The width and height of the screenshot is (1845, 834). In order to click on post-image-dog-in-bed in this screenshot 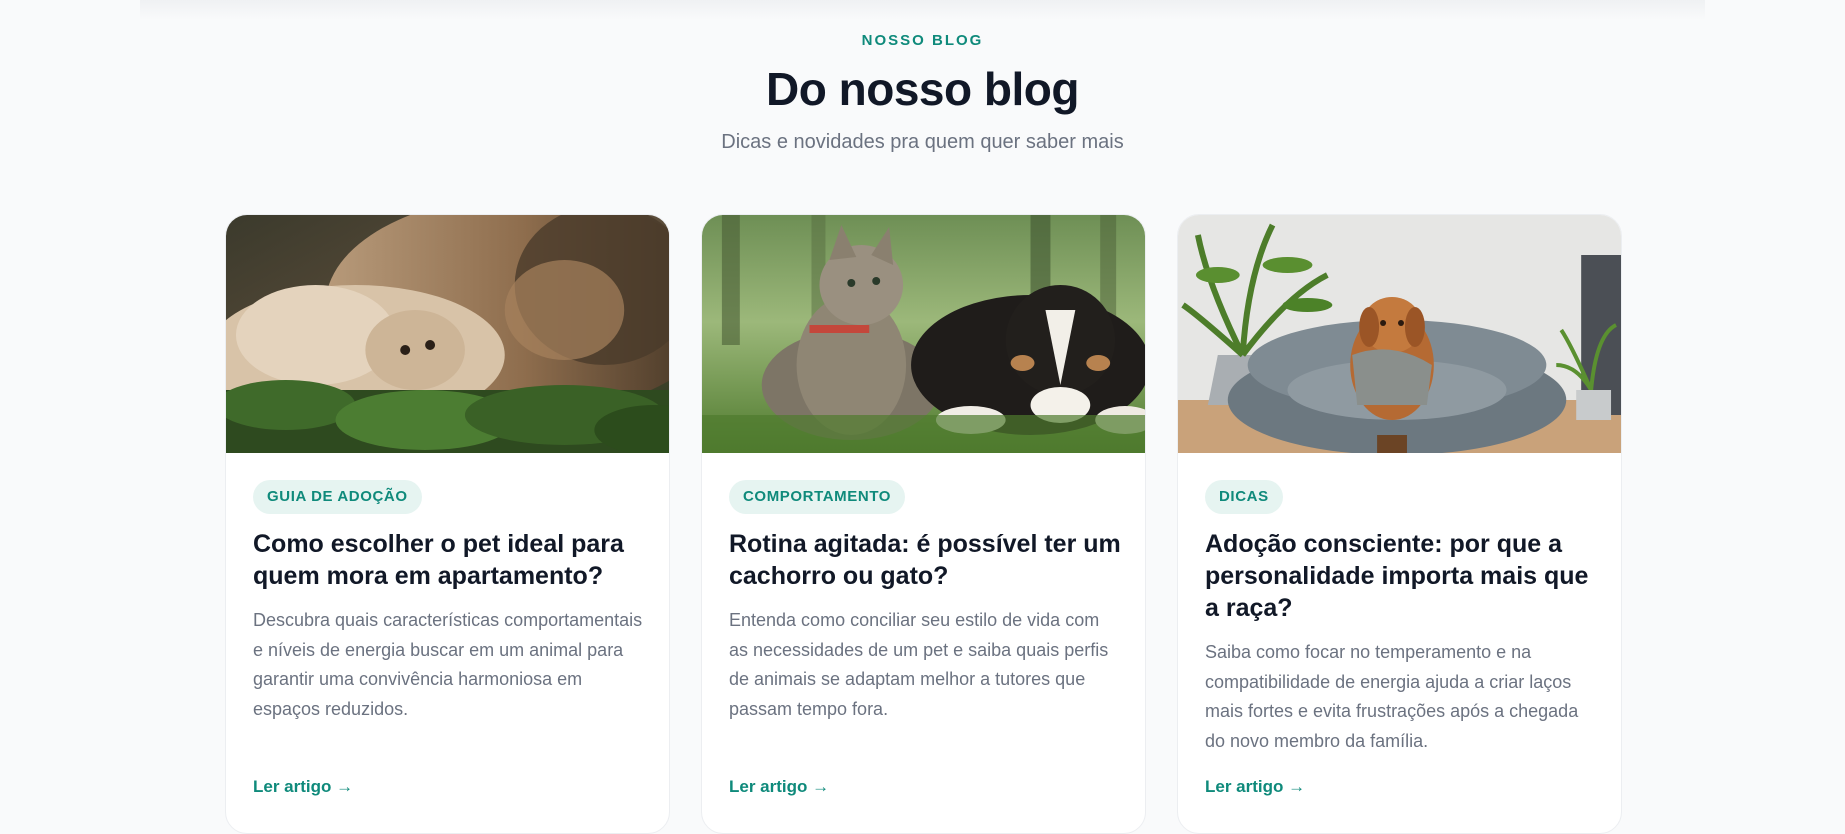, I will do `click(1399, 334)`.